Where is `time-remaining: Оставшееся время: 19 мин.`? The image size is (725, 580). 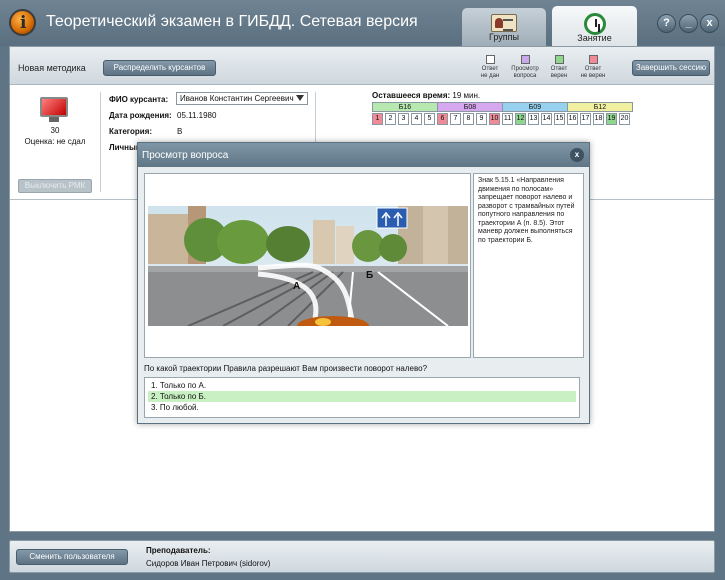 time-remaining: Оставшееся время: 19 мин. is located at coordinates (426, 95).